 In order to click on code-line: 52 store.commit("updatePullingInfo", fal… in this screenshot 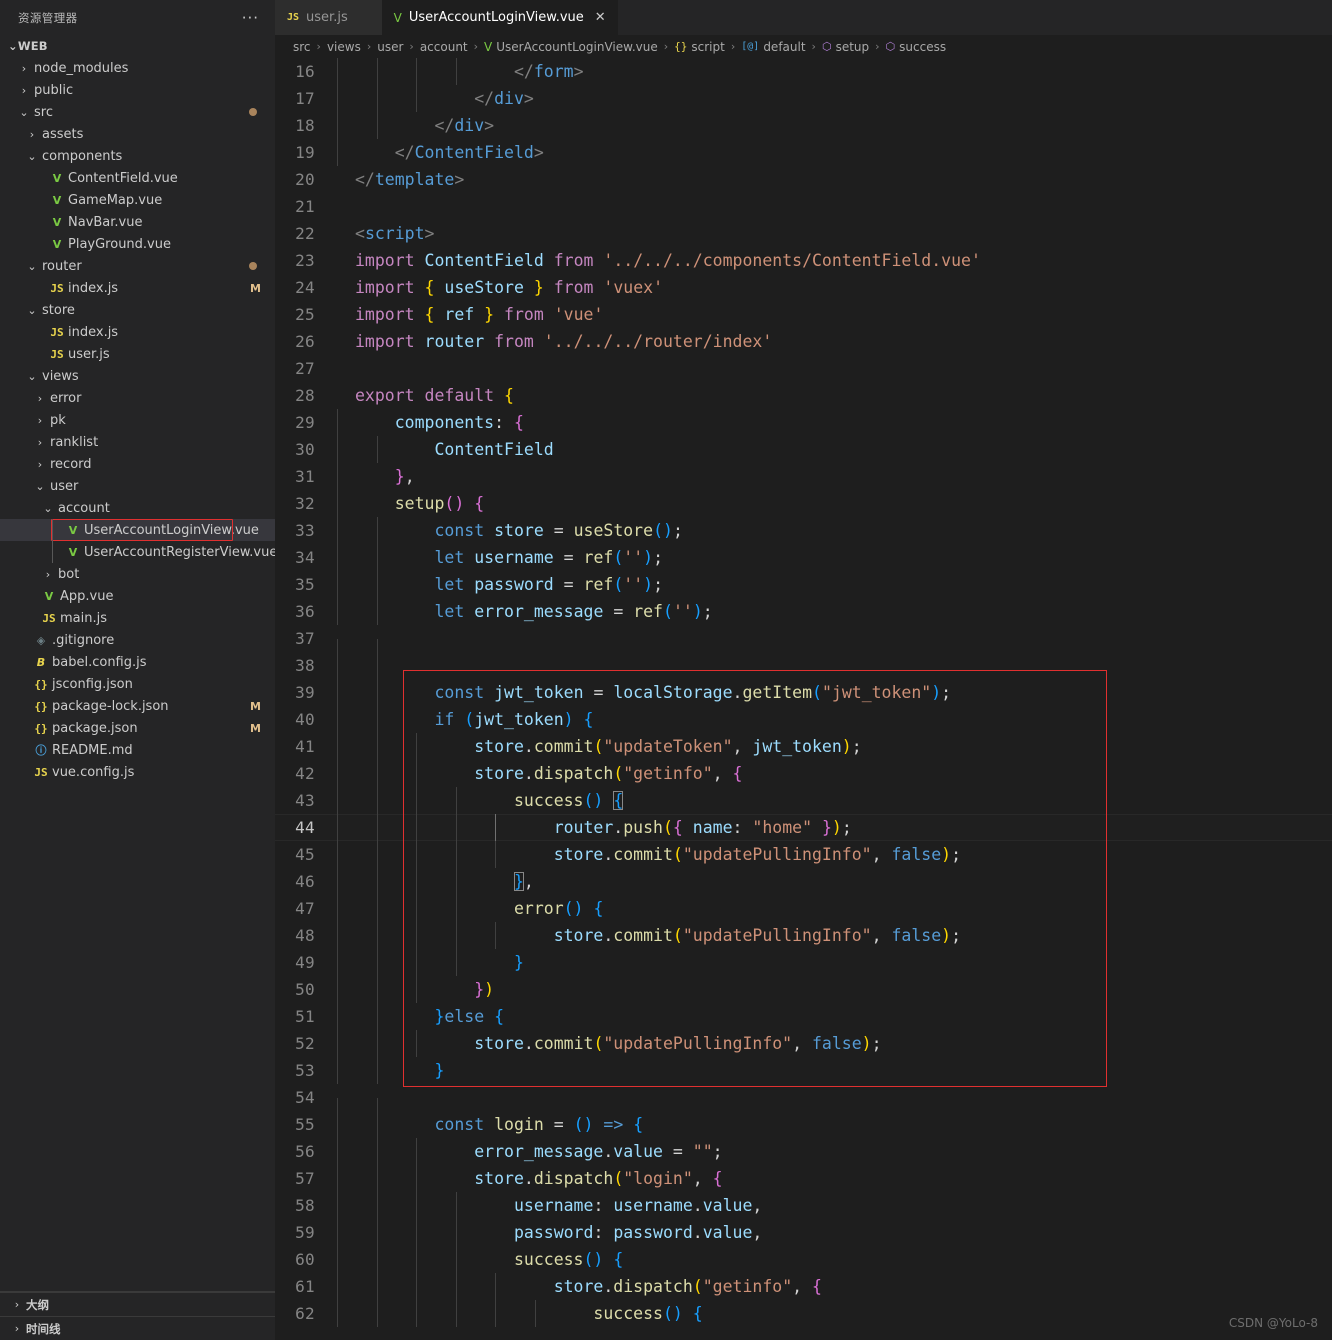, I will do `click(803, 1043)`.